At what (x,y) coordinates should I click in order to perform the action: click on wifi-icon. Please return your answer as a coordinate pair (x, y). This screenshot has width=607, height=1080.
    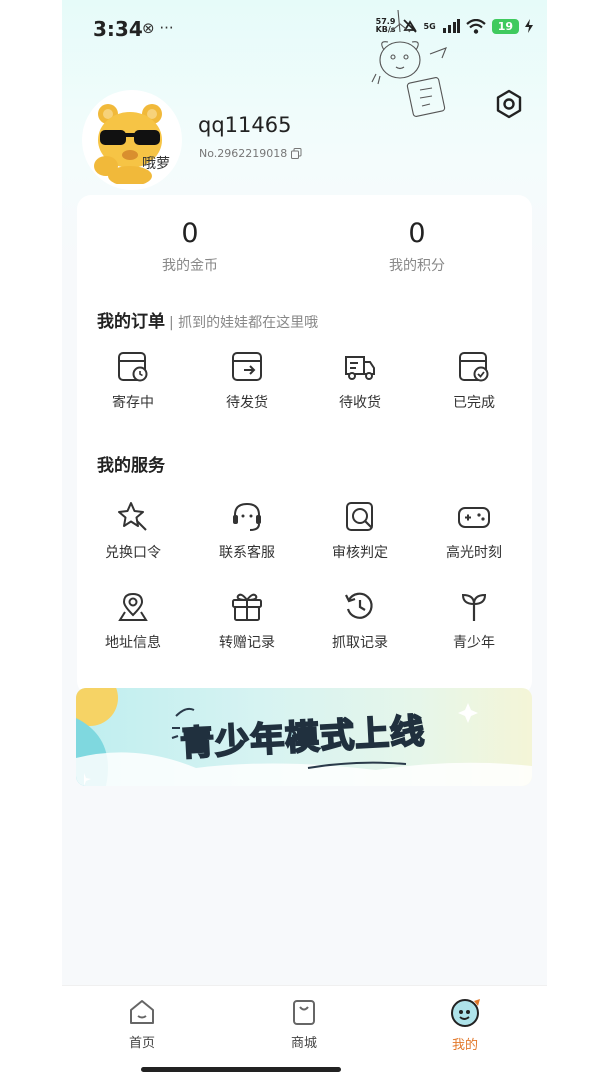
    Looking at the image, I should click on (475, 26).